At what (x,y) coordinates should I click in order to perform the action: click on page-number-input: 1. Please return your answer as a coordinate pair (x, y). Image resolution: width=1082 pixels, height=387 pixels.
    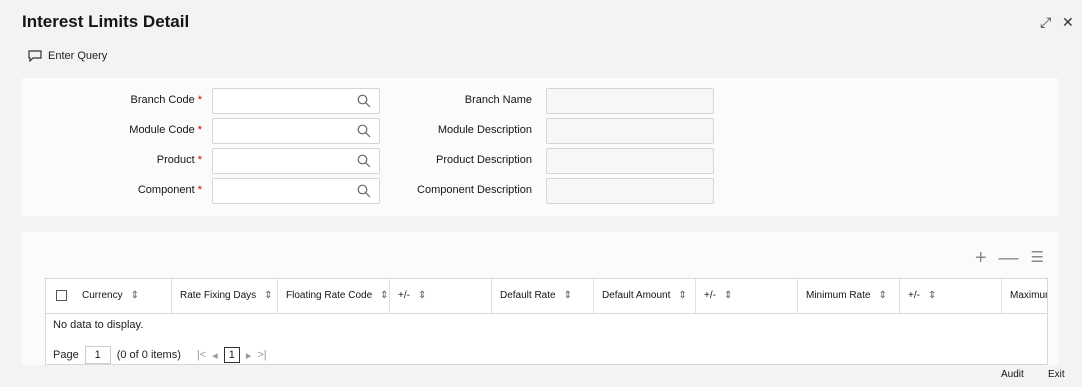
    Looking at the image, I should click on (97, 355).